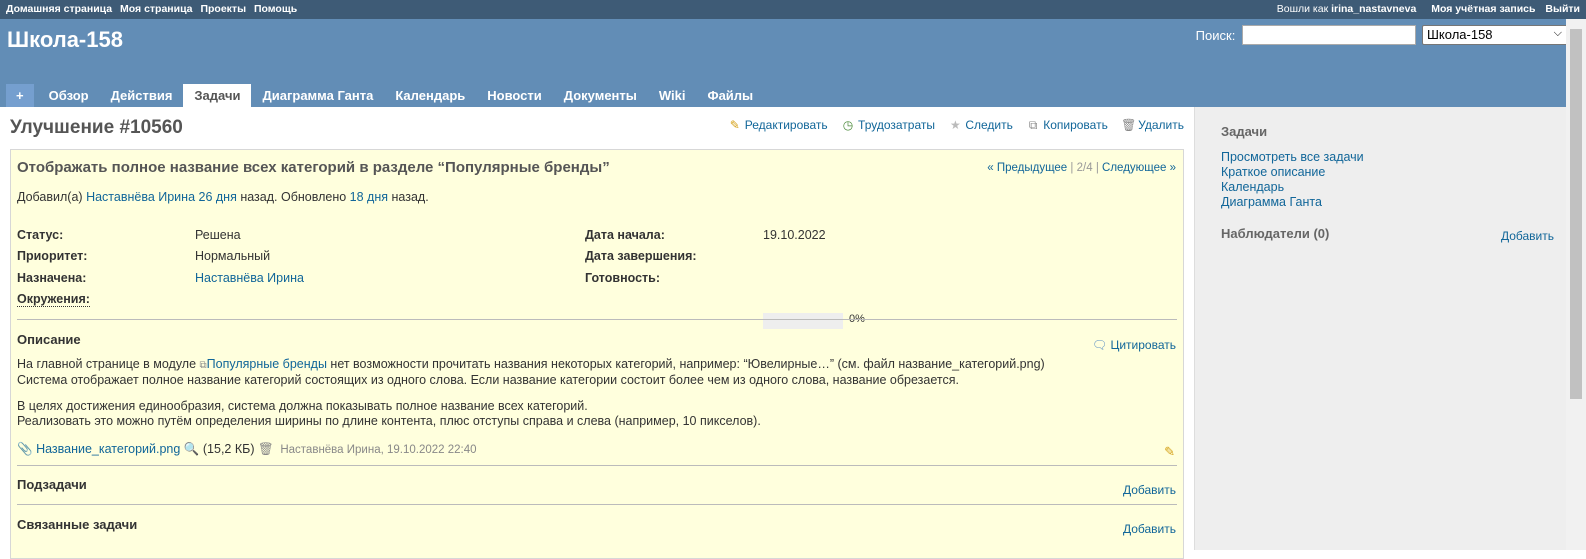 This screenshot has height=559, width=1586. I want to click on logout-link: Выйти, so click(1562, 9).